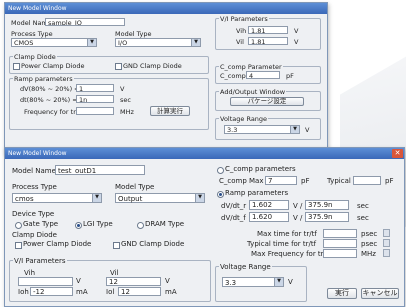 The image size is (406, 307). Describe the element at coordinates (35, 57) in the screenshot. I see `clamp-diode-title: Clamp Diode` at that location.